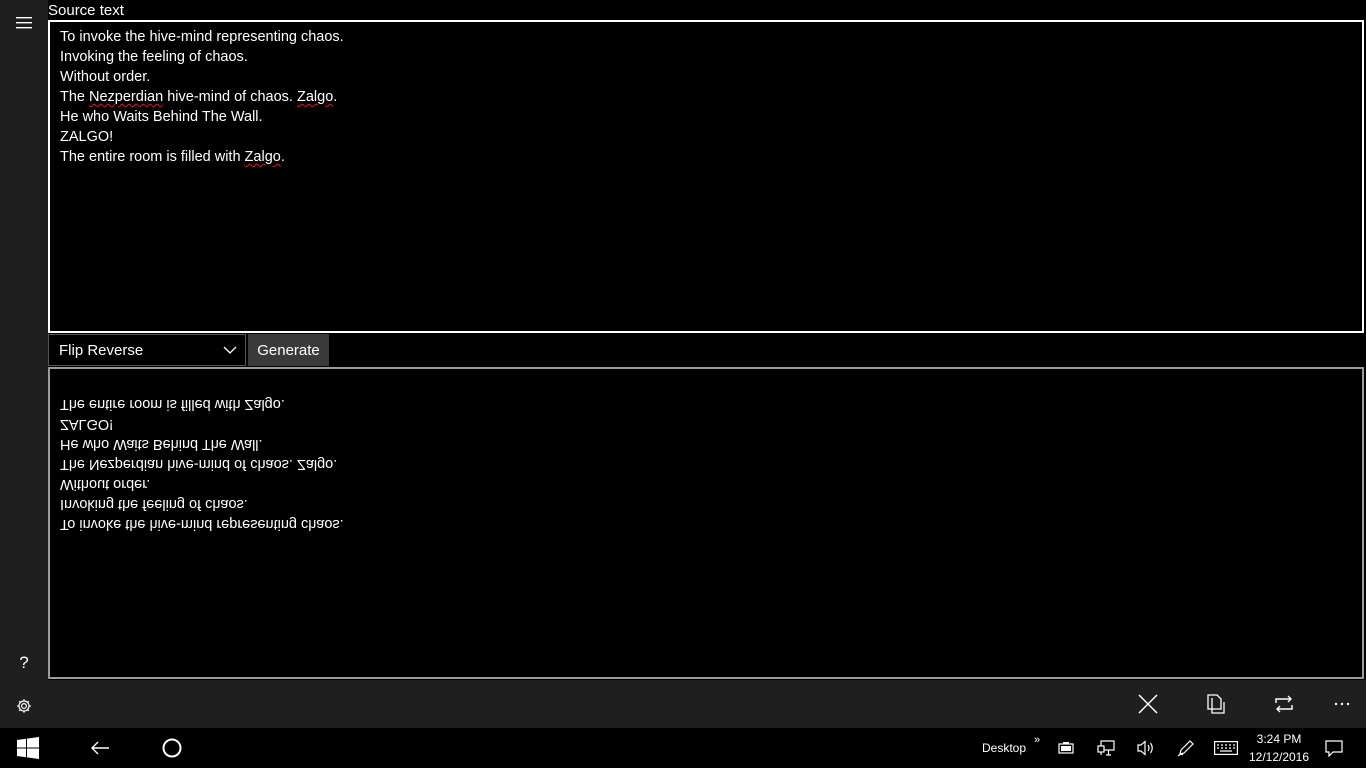 This screenshot has height=768, width=1366. I want to click on more-options-button, so click(1342, 704).